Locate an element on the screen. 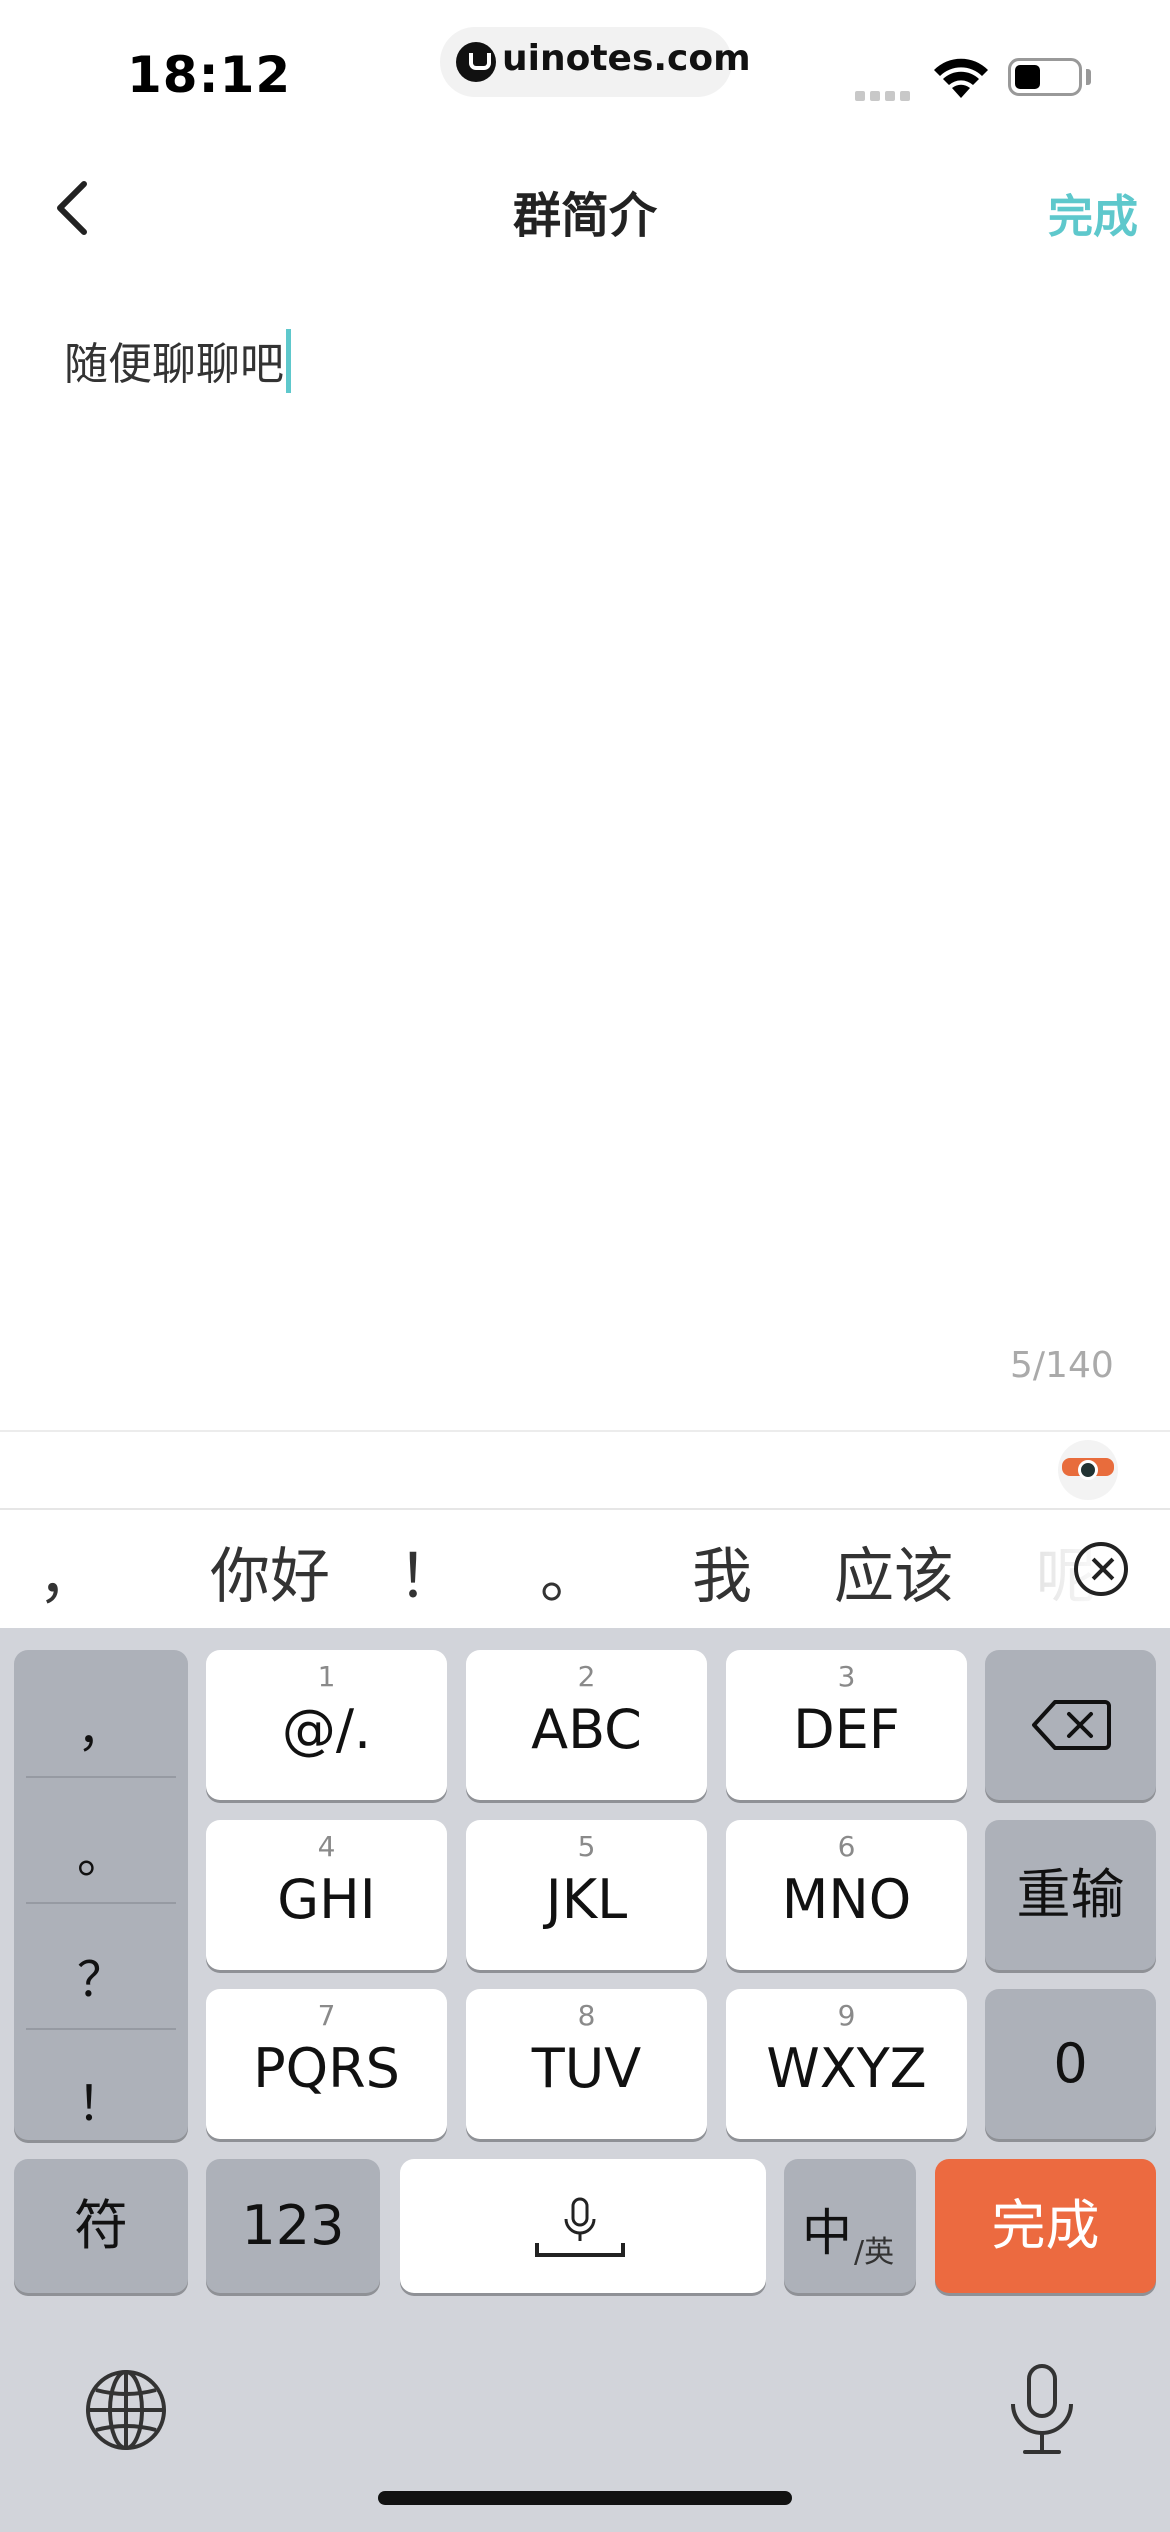 The height and width of the screenshot is (2532, 1170). site-logo-icon is located at coordinates (476, 62).